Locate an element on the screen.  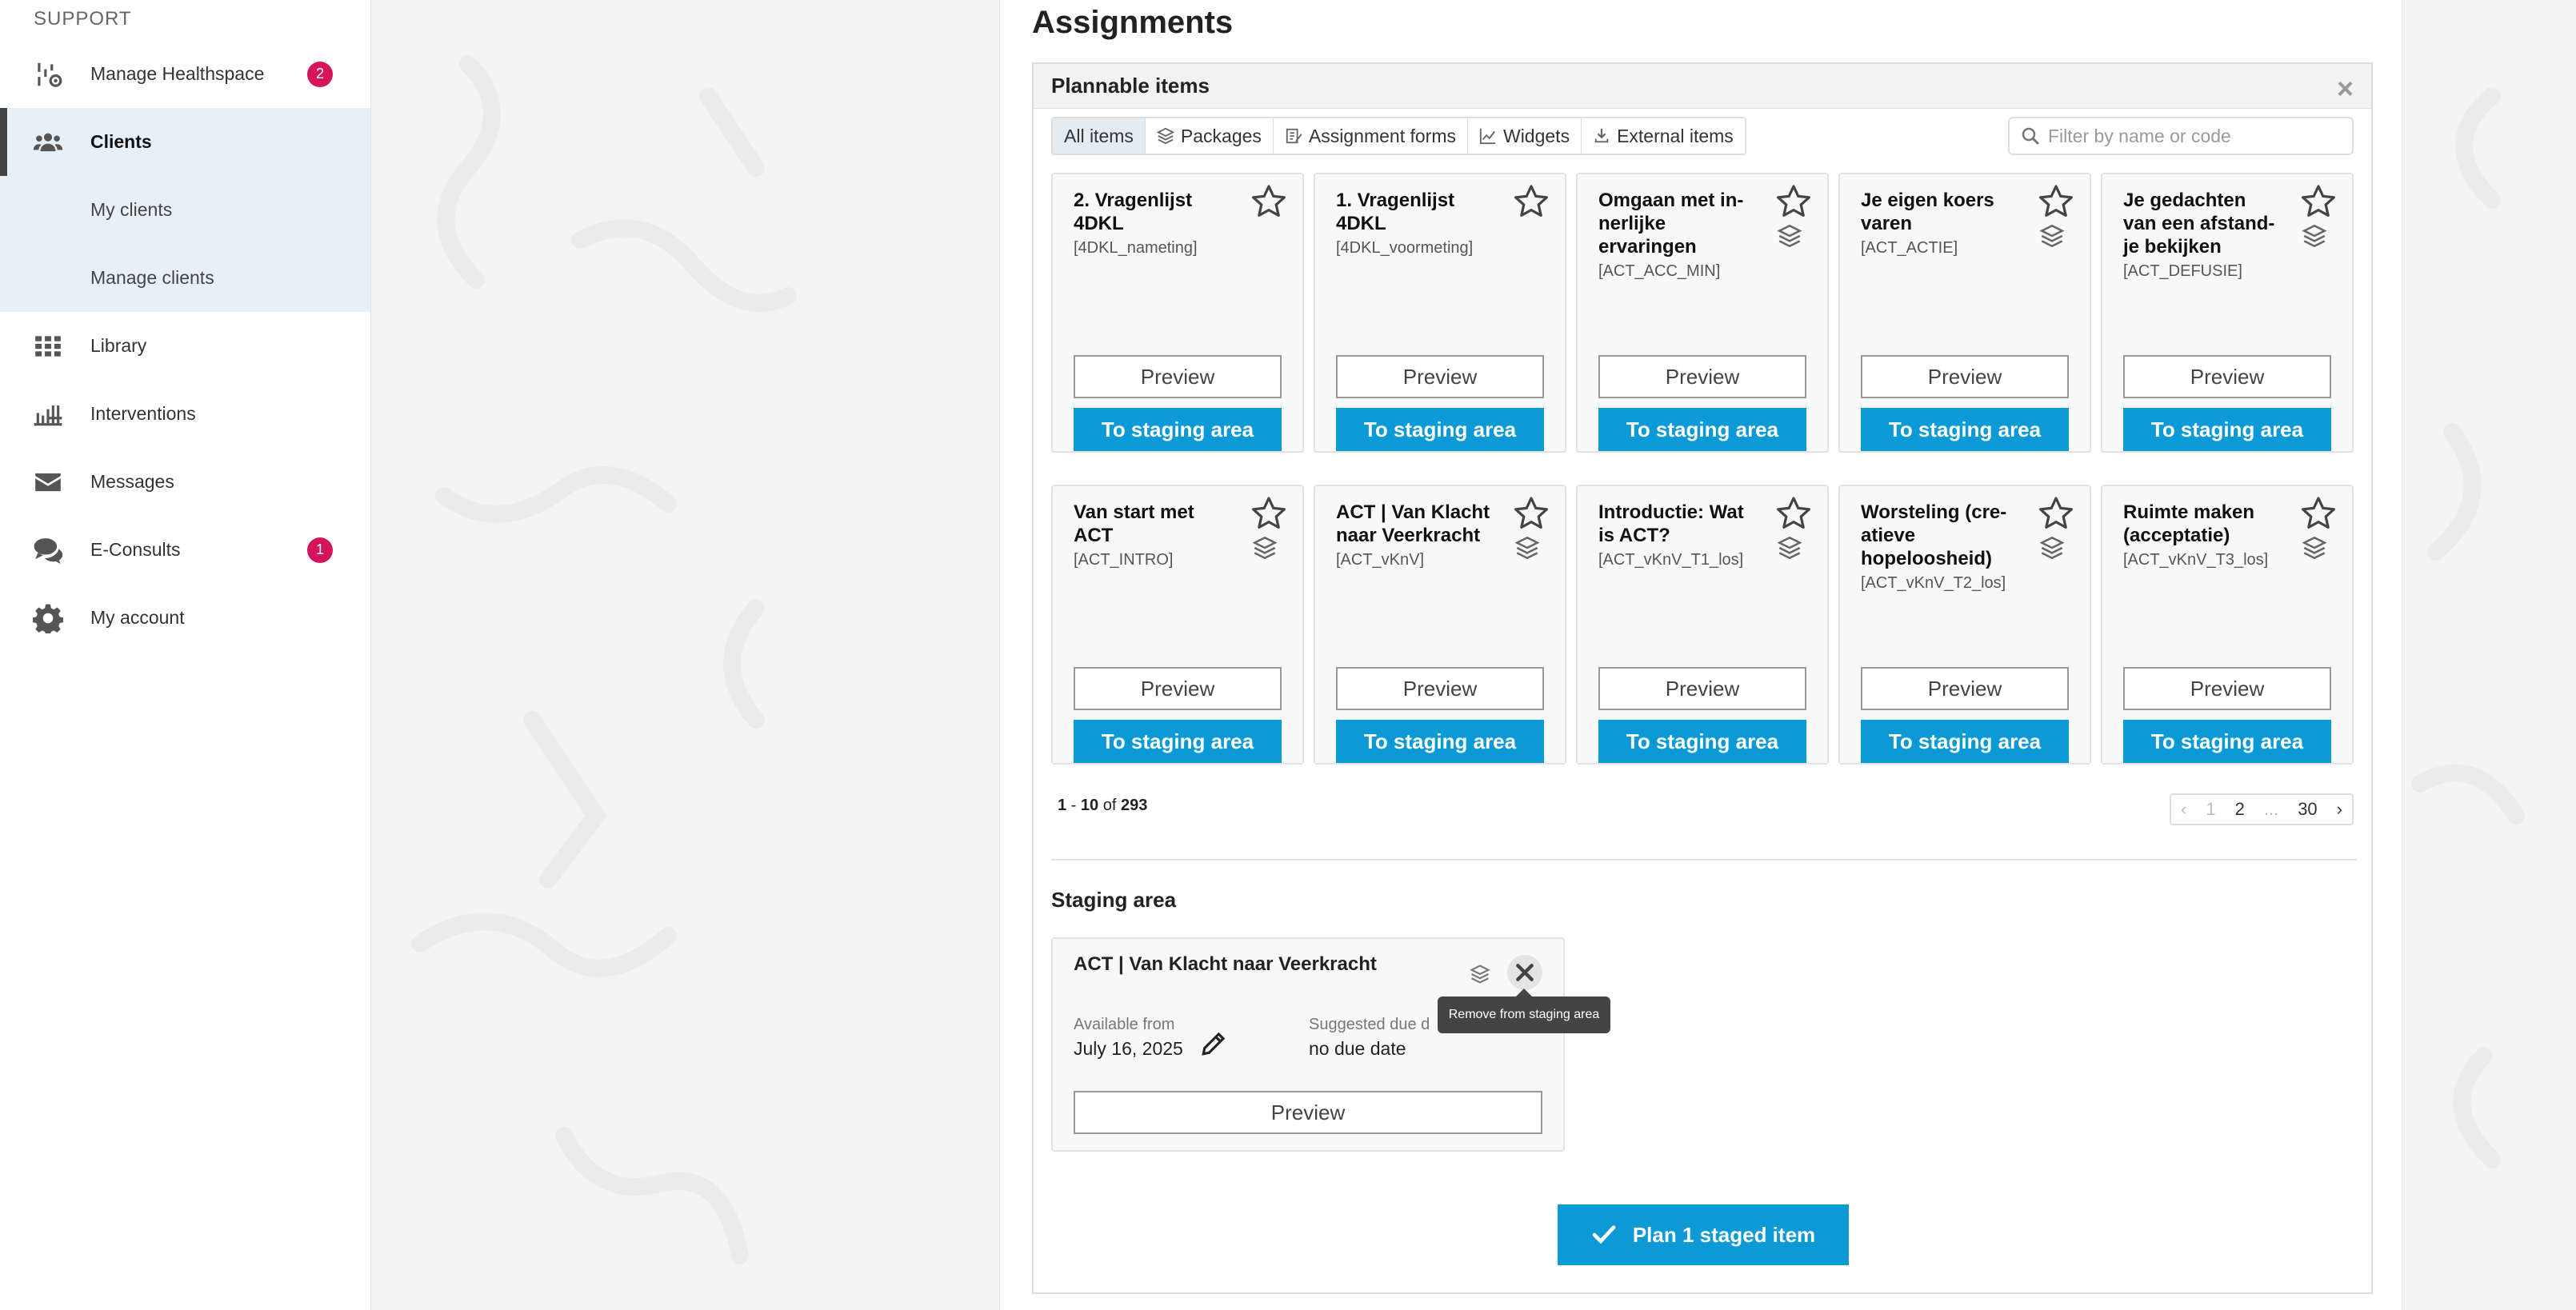
tab-assignment-forms: Assignment forms is located at coordinates (1371, 136).